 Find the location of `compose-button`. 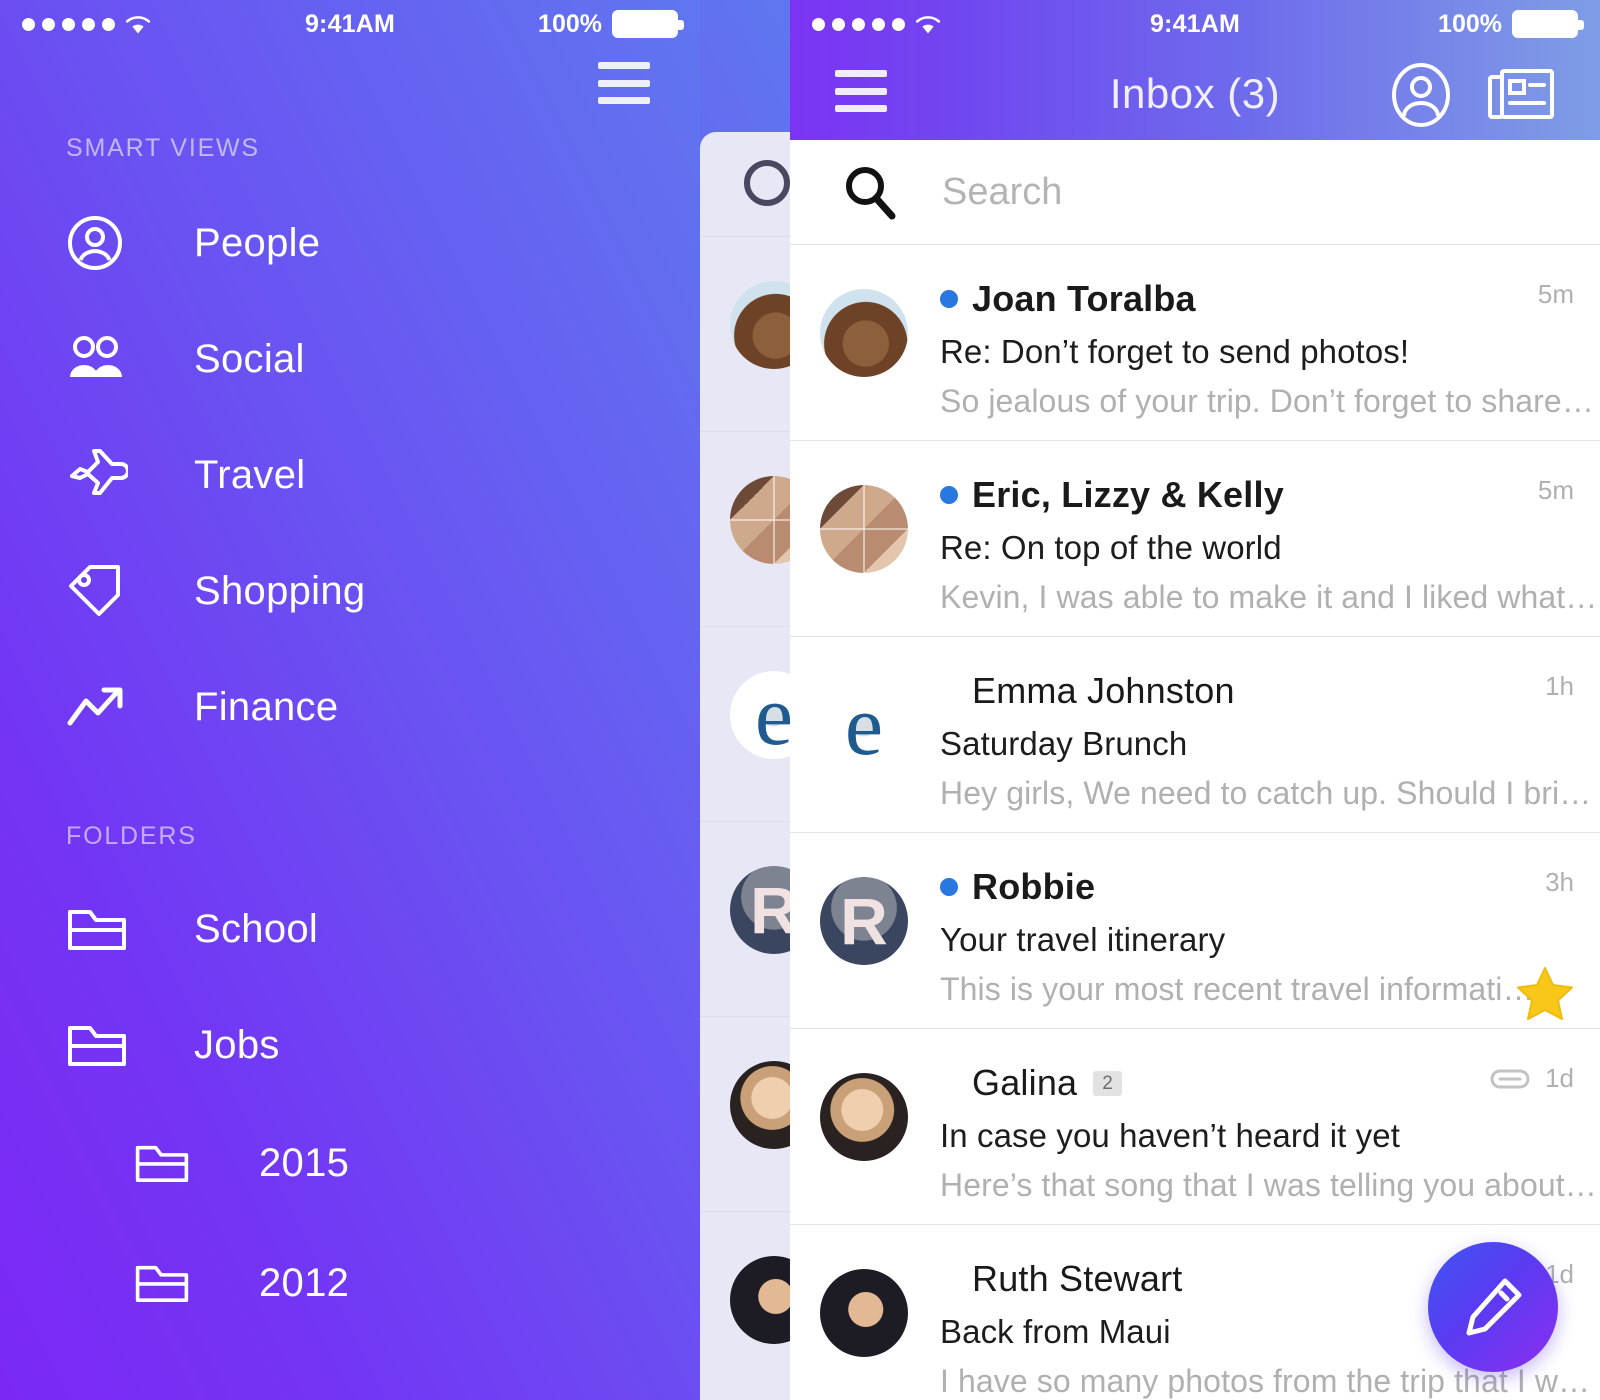

compose-button is located at coordinates (1493, 1307).